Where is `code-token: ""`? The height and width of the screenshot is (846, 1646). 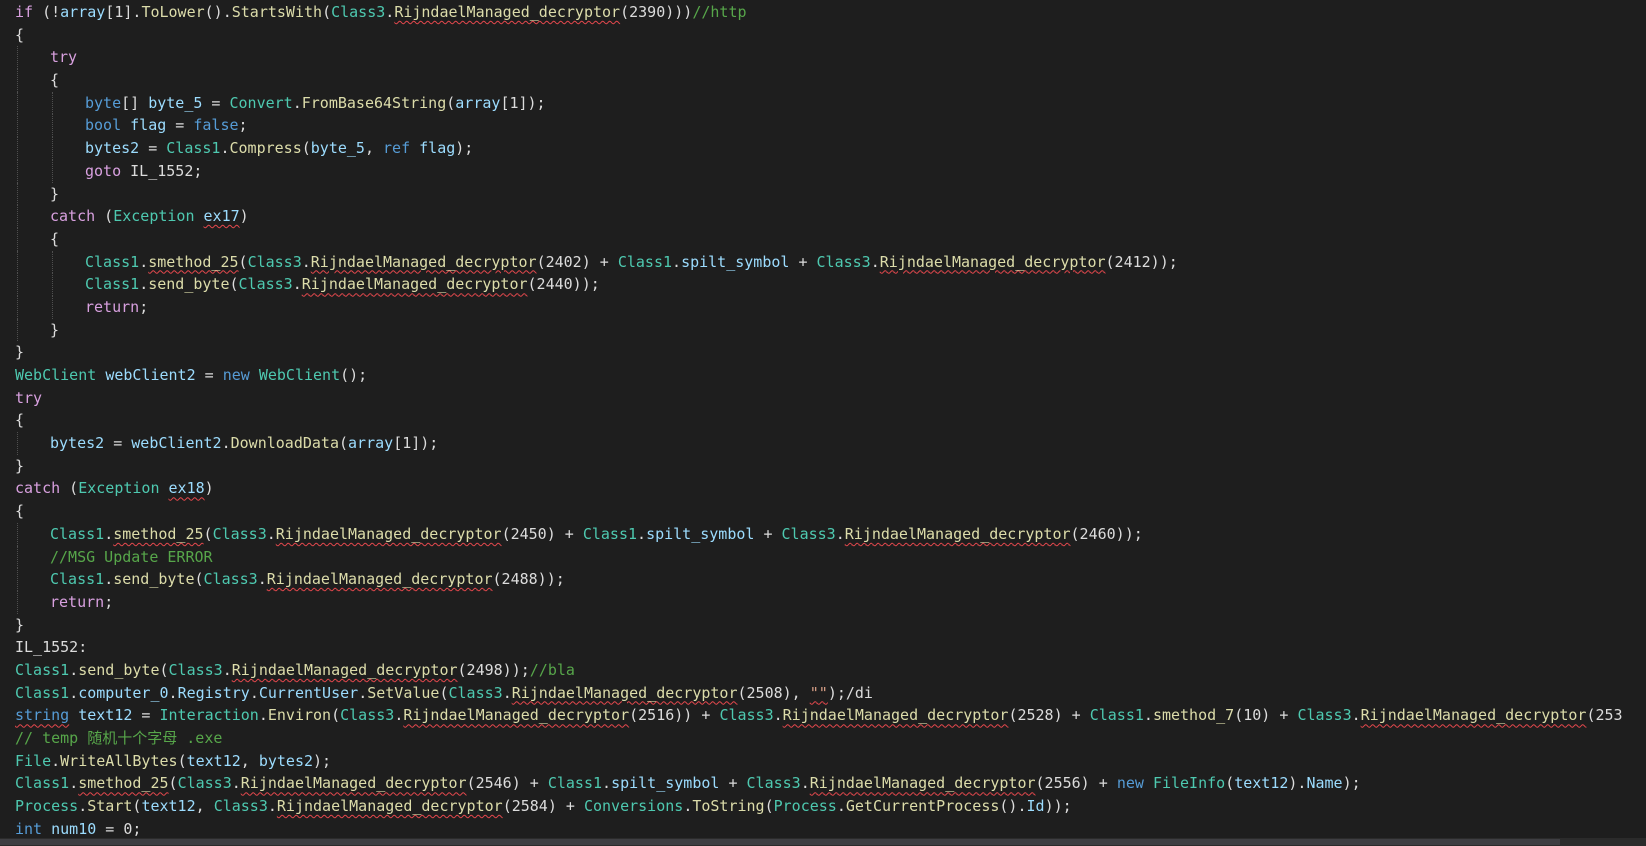 code-token: "" is located at coordinates (818, 692).